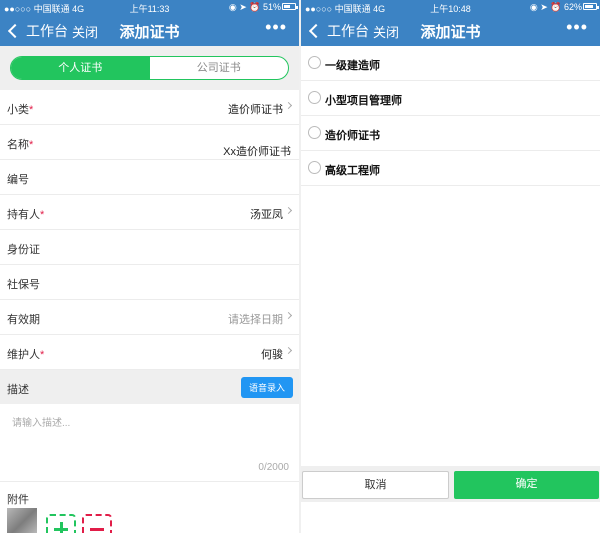  I want to click on bottom-blank, so click(450, 517).